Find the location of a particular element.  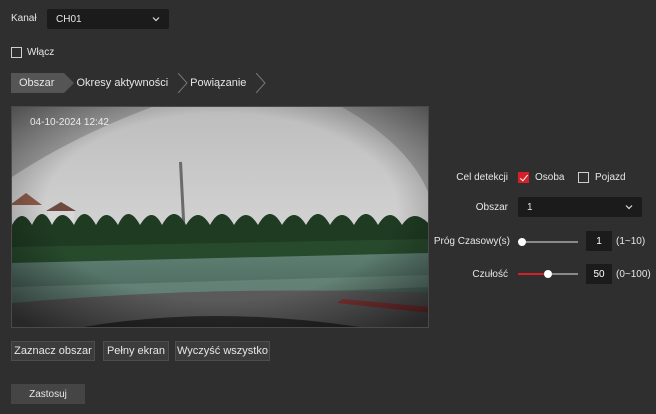

fullscreen-button: Pełny ekran is located at coordinates (136, 351).